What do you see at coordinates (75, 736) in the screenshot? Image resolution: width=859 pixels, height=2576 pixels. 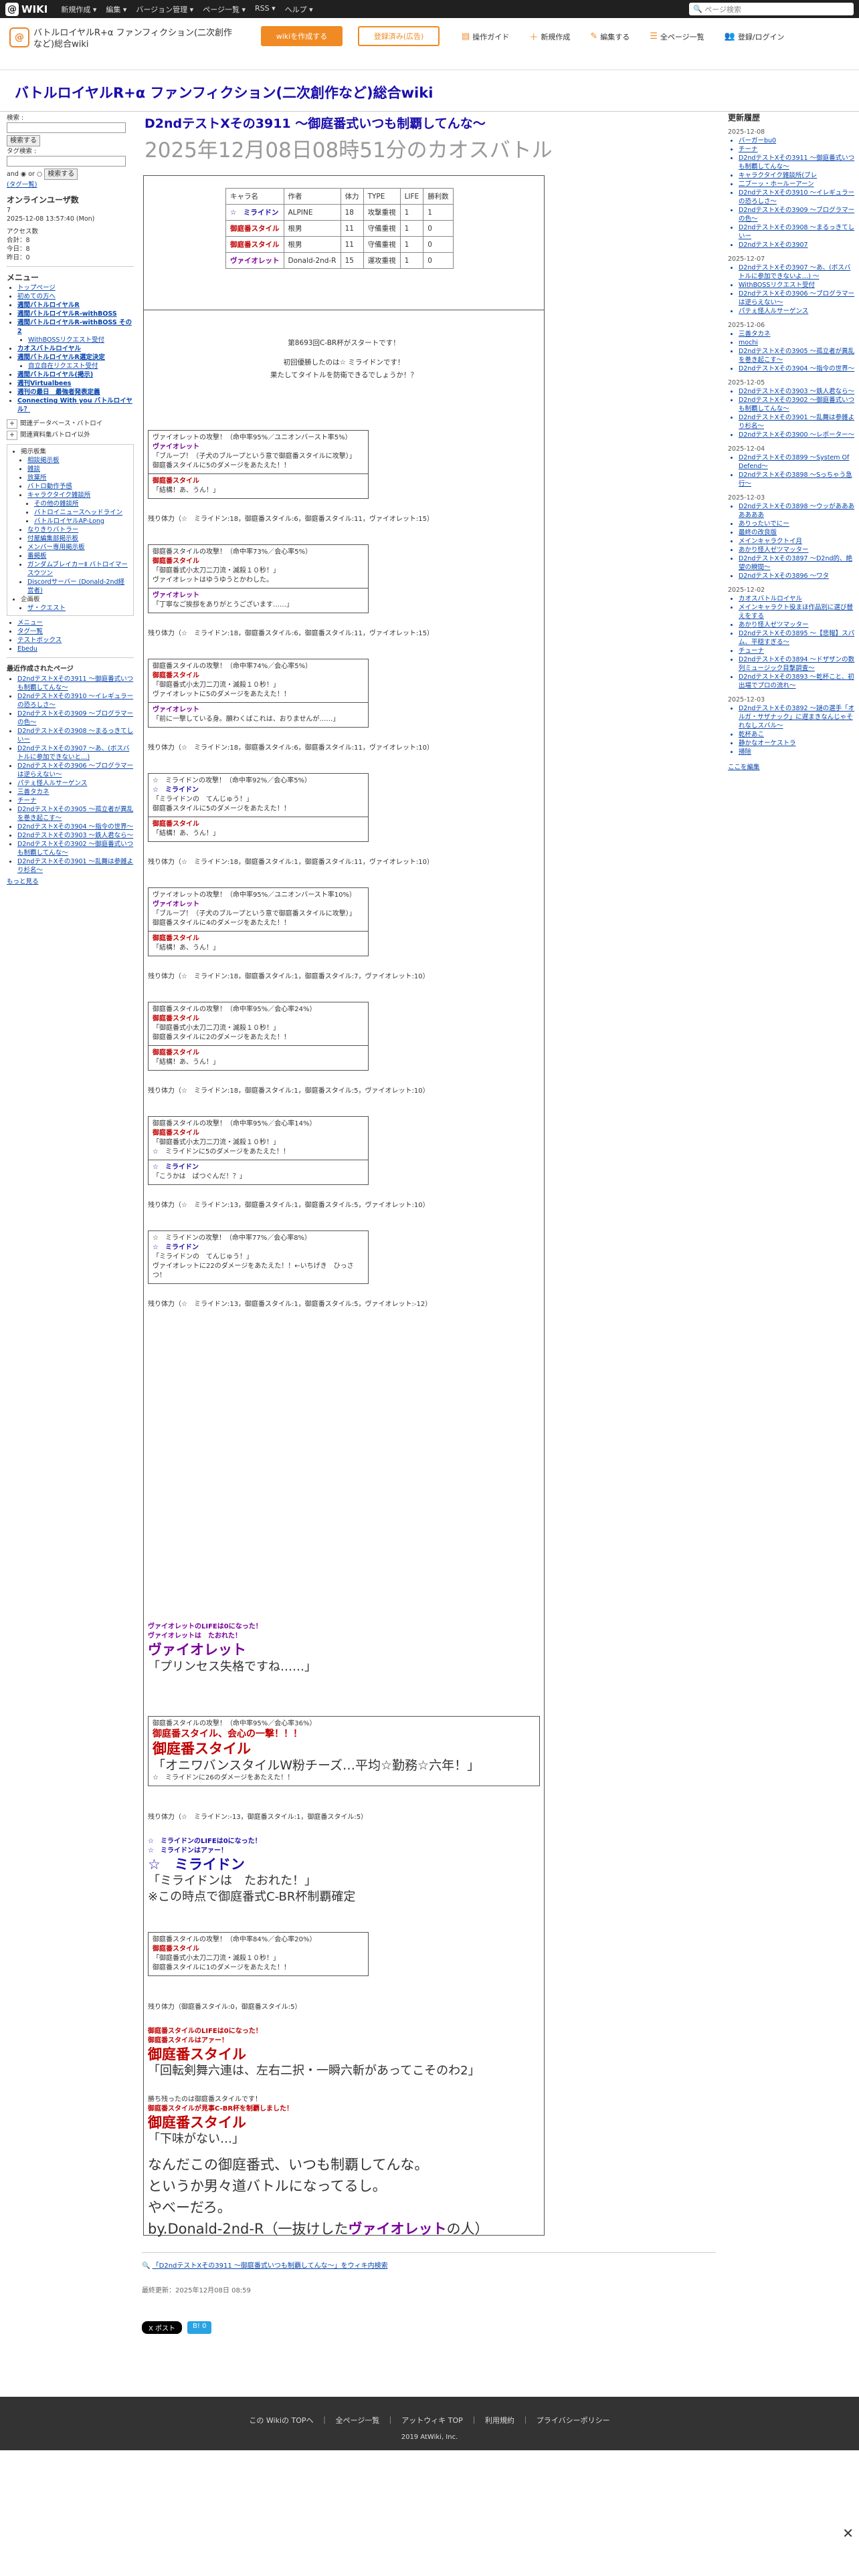 I see `recent-page-link: D2ndテストXその3908 ～まるっきてしいー` at bounding box center [75, 736].